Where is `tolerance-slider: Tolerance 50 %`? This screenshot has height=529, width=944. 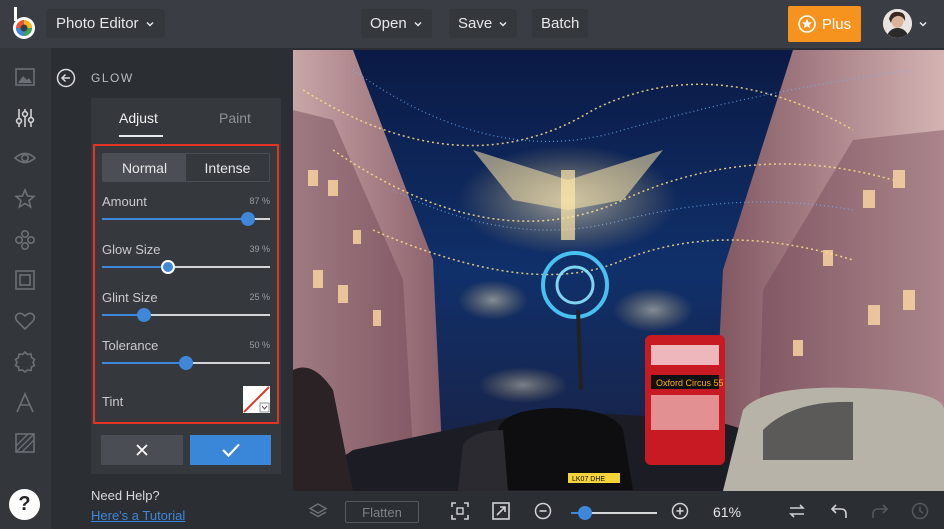
tolerance-slider: Tolerance 50 % is located at coordinates (186, 358).